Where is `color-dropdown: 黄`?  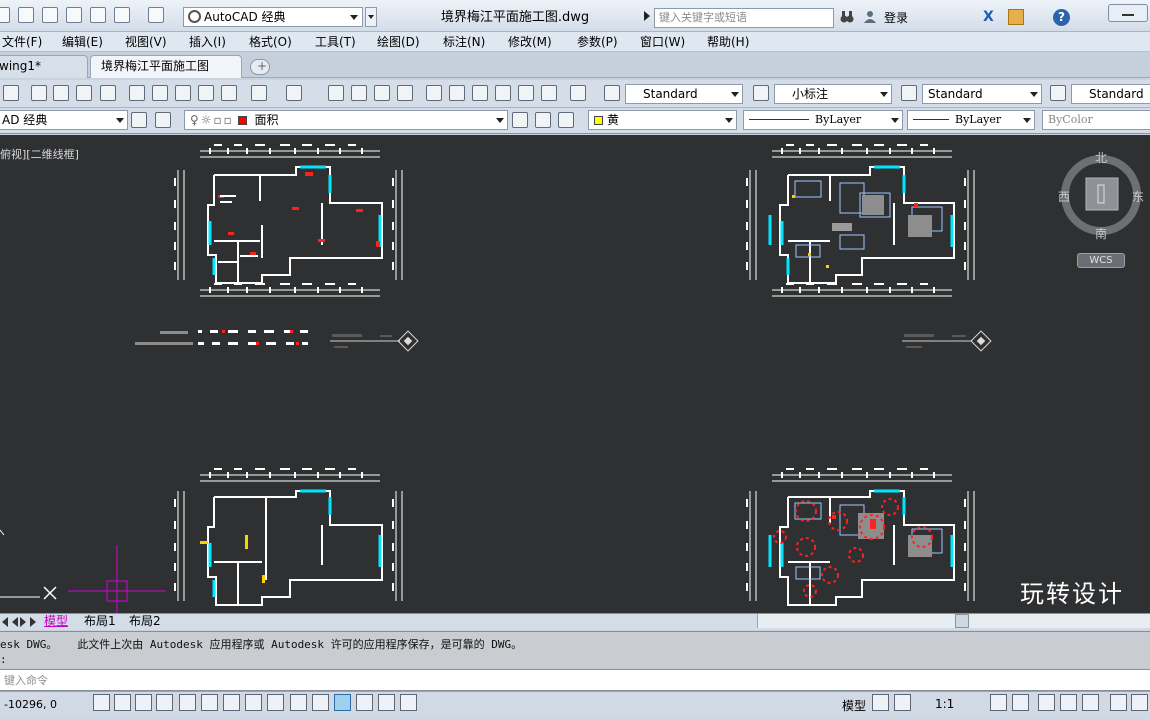 color-dropdown: 黄 is located at coordinates (662, 120).